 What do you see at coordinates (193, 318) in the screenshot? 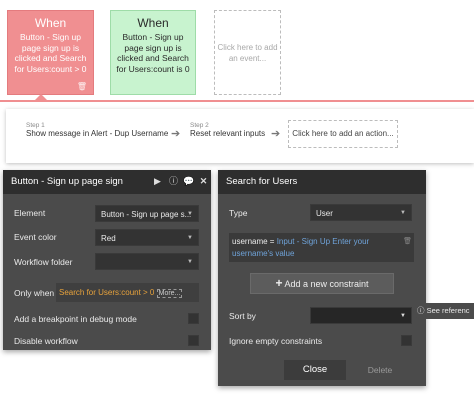
I see `breakpoint-checkbox` at bounding box center [193, 318].